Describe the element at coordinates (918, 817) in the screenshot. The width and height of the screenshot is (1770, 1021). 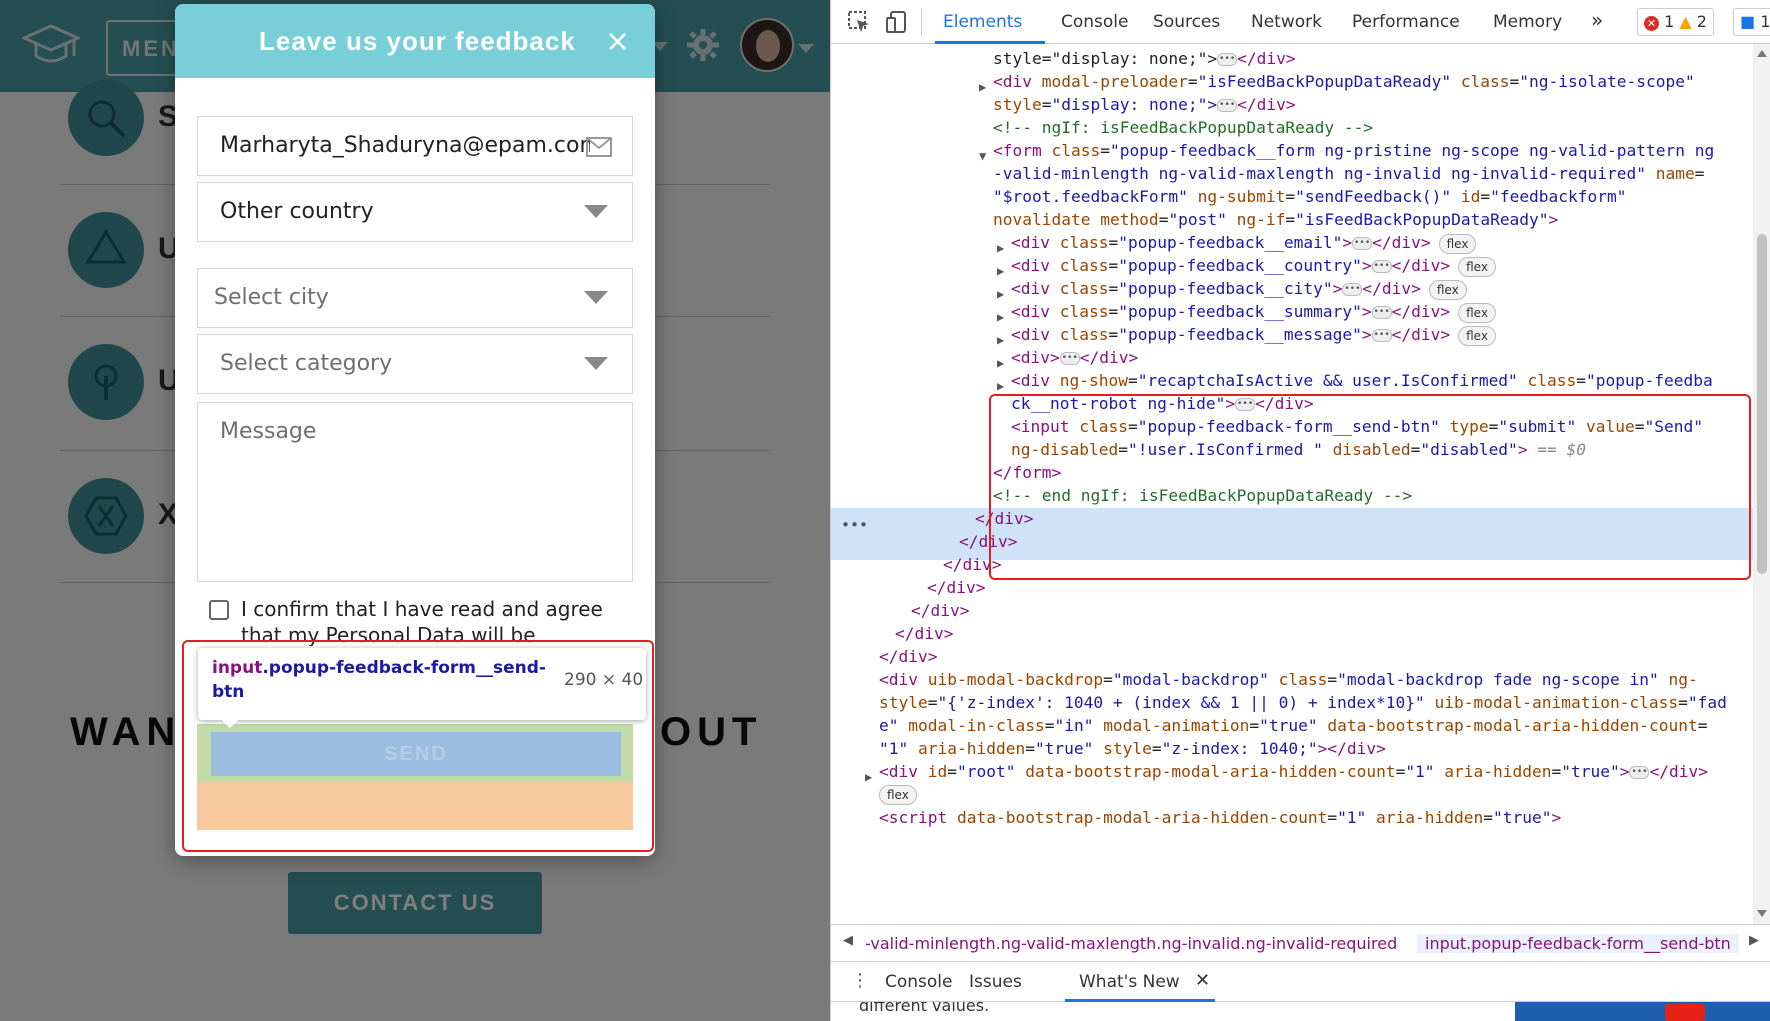
I see `dom-token: <script` at that location.